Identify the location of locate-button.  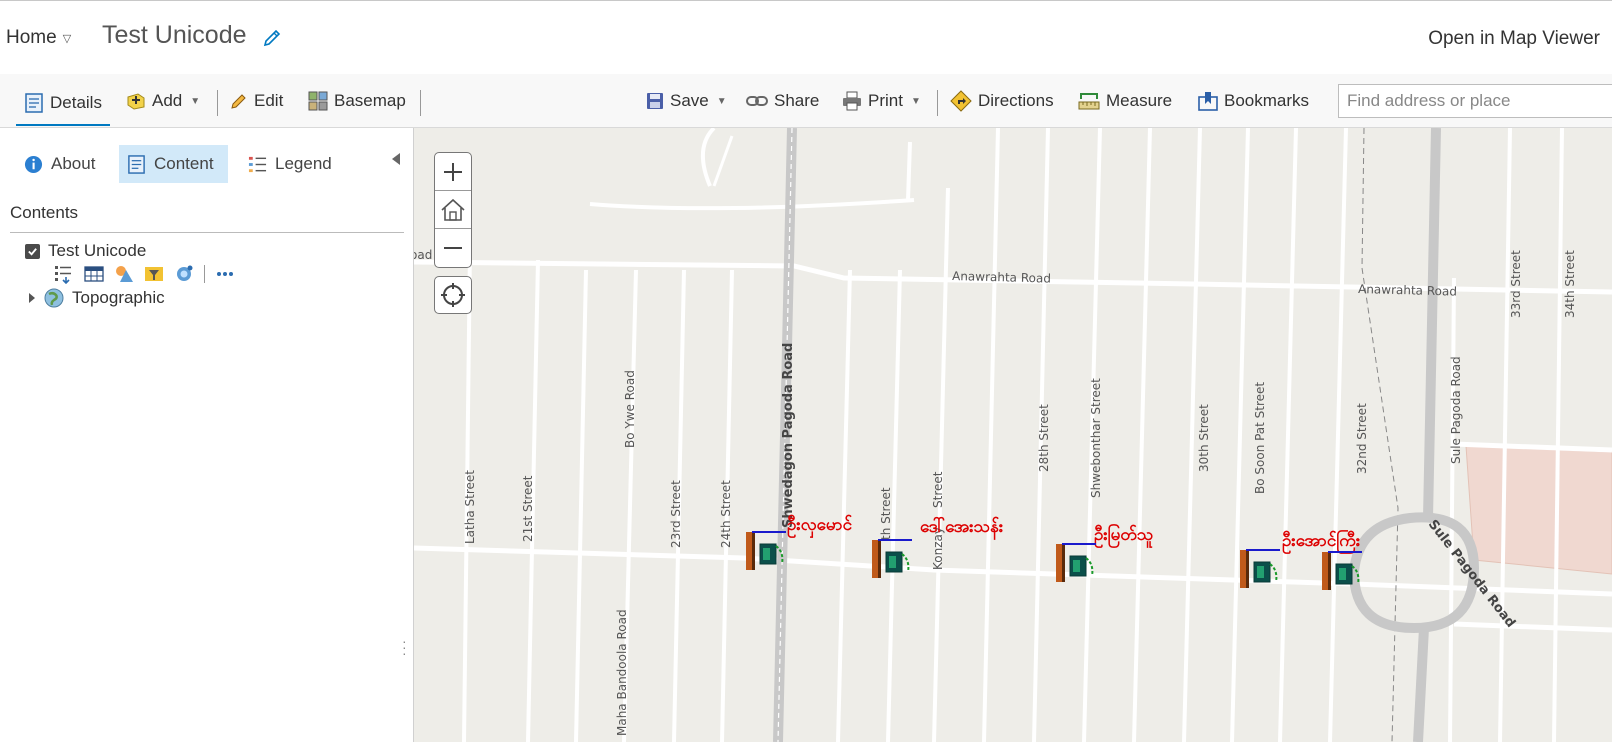
(453, 295).